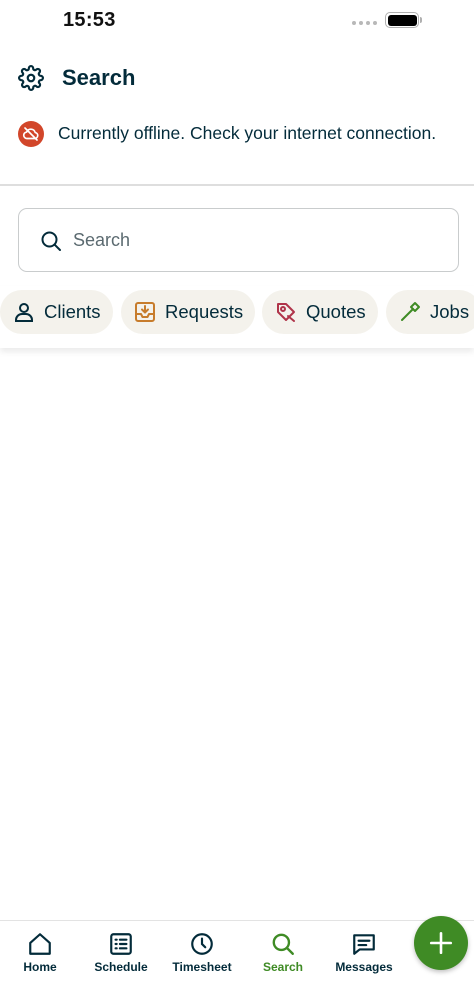 The width and height of the screenshot is (474, 989). I want to click on nav-home: Home, so click(40, 955).